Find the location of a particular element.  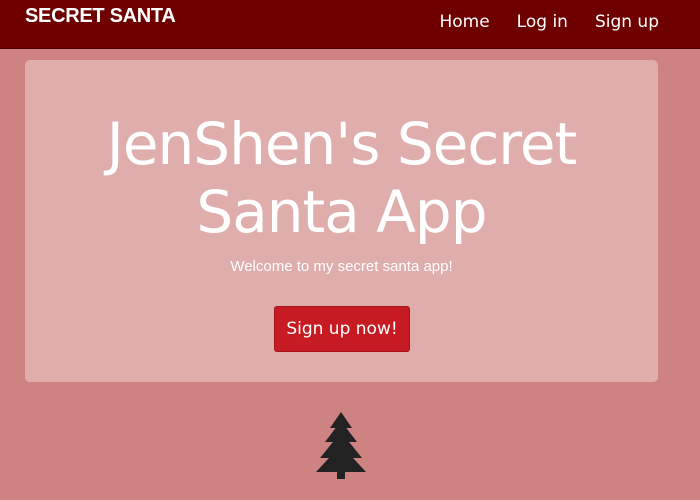

brand-logo-link: SECRET SANTA is located at coordinates (100, 16).